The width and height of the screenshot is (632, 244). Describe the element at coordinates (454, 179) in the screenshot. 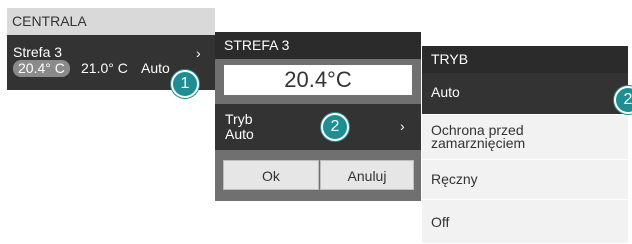

I see `option-label: Ręczny` at that location.